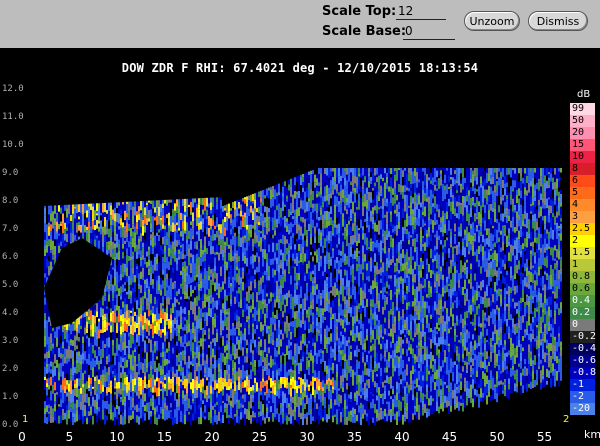  What do you see at coordinates (497, 437) in the screenshot?
I see `x-tick-label: 50` at bounding box center [497, 437].